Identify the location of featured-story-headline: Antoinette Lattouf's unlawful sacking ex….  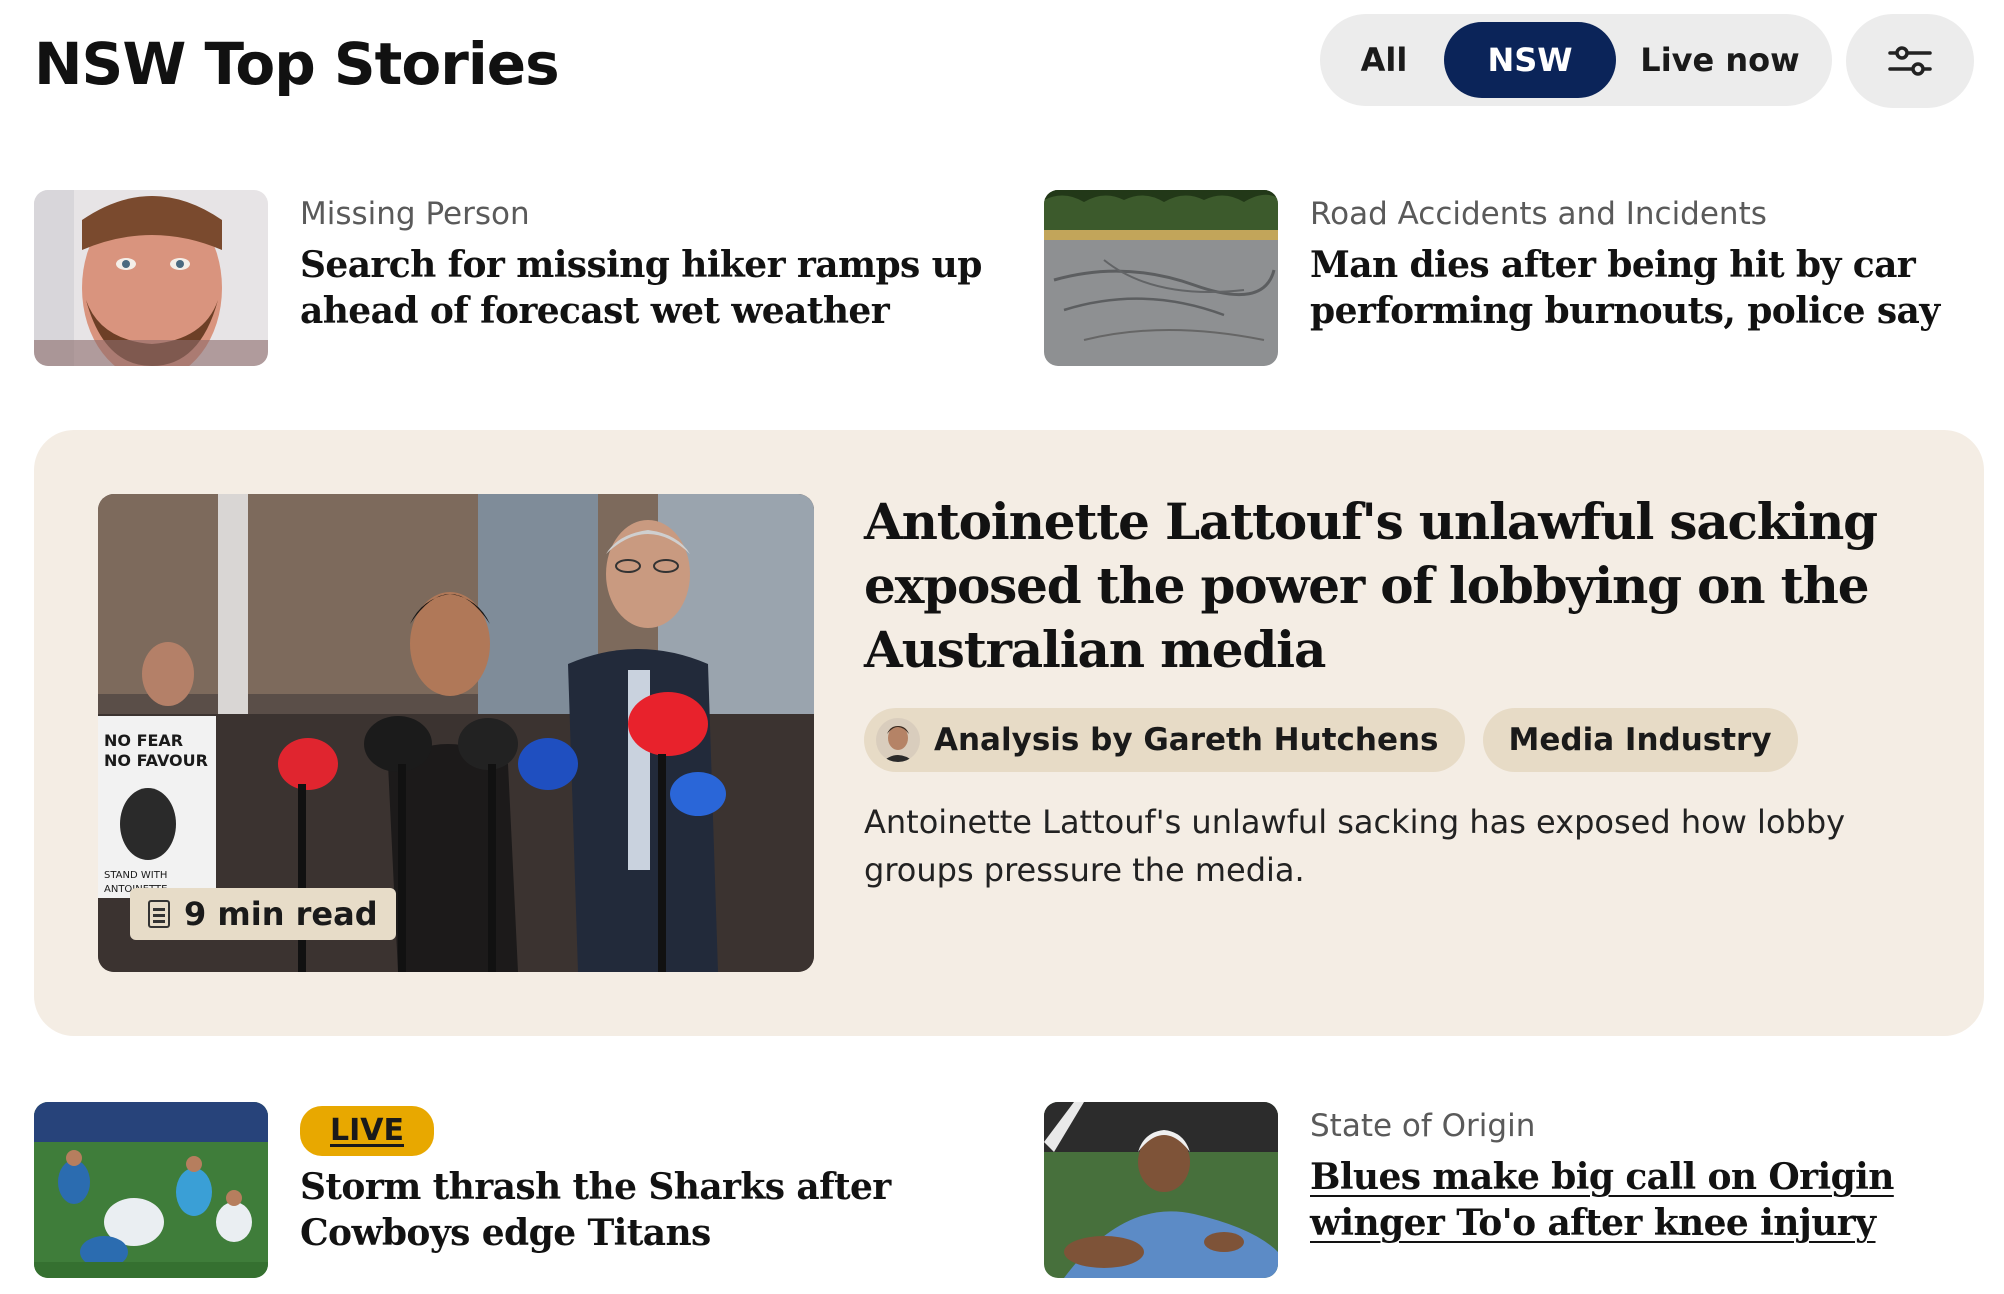
(1389, 586).